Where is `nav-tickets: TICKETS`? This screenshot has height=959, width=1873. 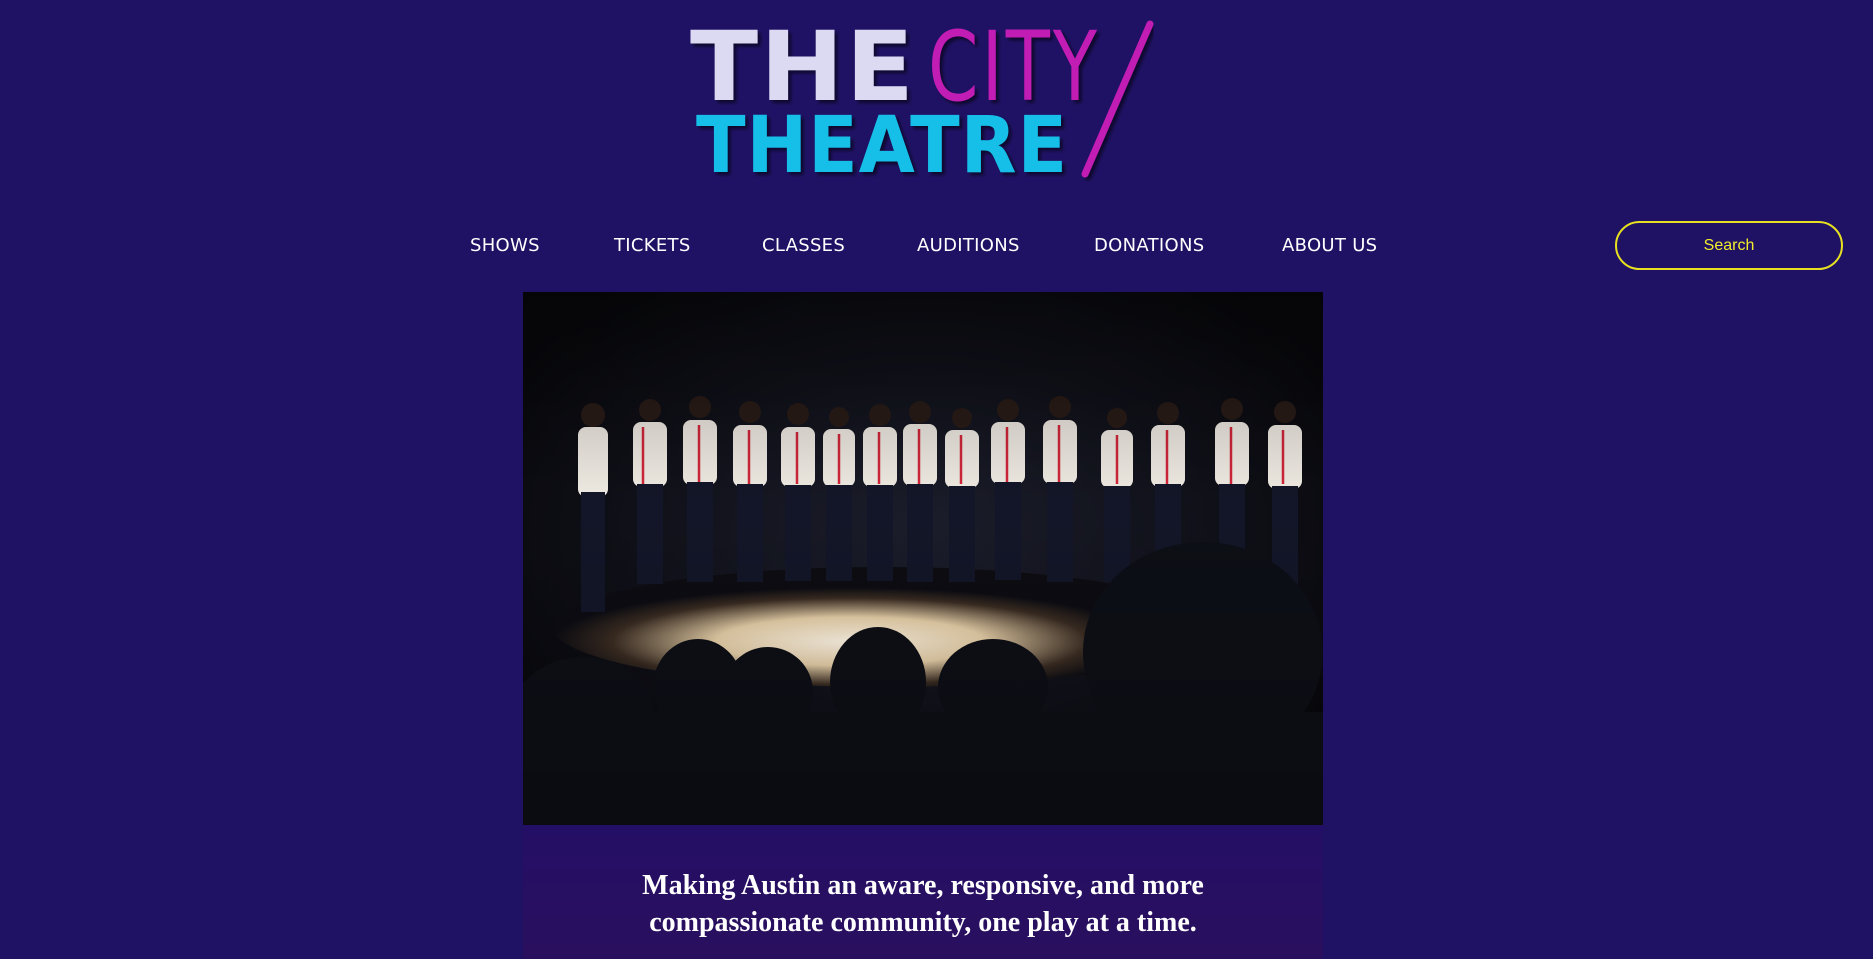
nav-tickets: TICKETS is located at coordinates (652, 246).